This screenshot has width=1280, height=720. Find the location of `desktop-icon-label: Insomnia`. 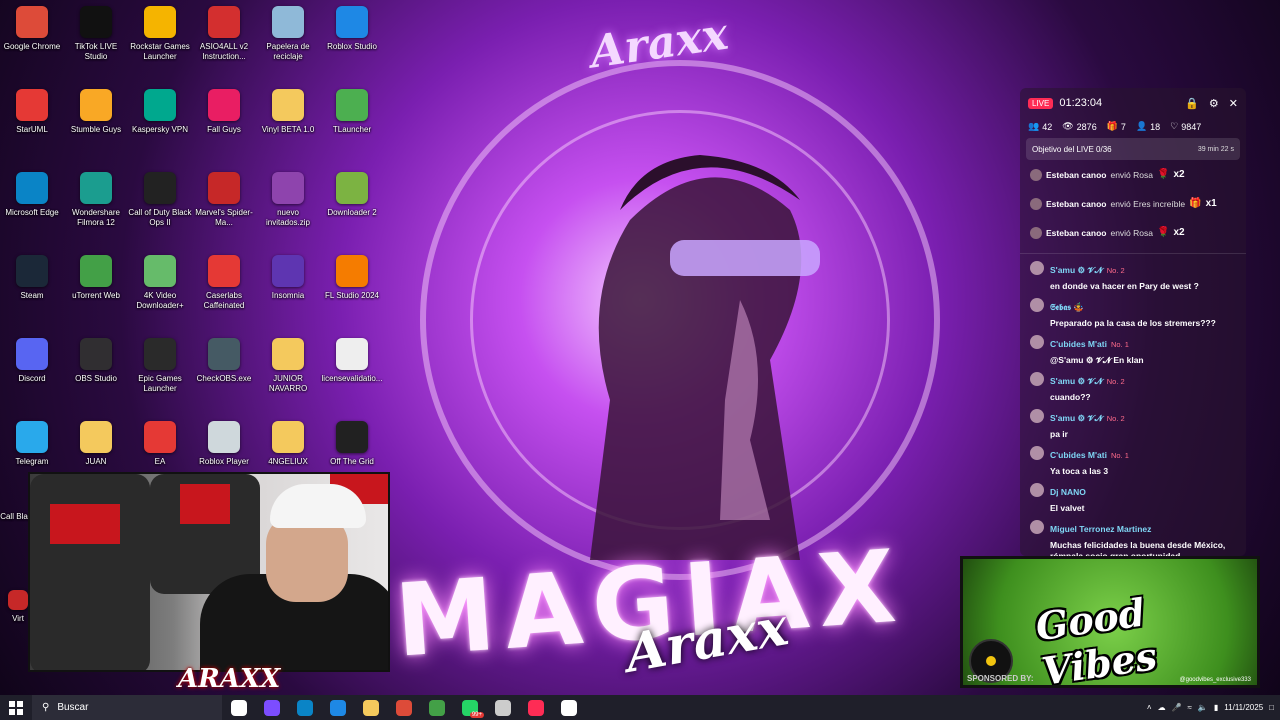

desktop-icon-label: Insomnia is located at coordinates (288, 295).